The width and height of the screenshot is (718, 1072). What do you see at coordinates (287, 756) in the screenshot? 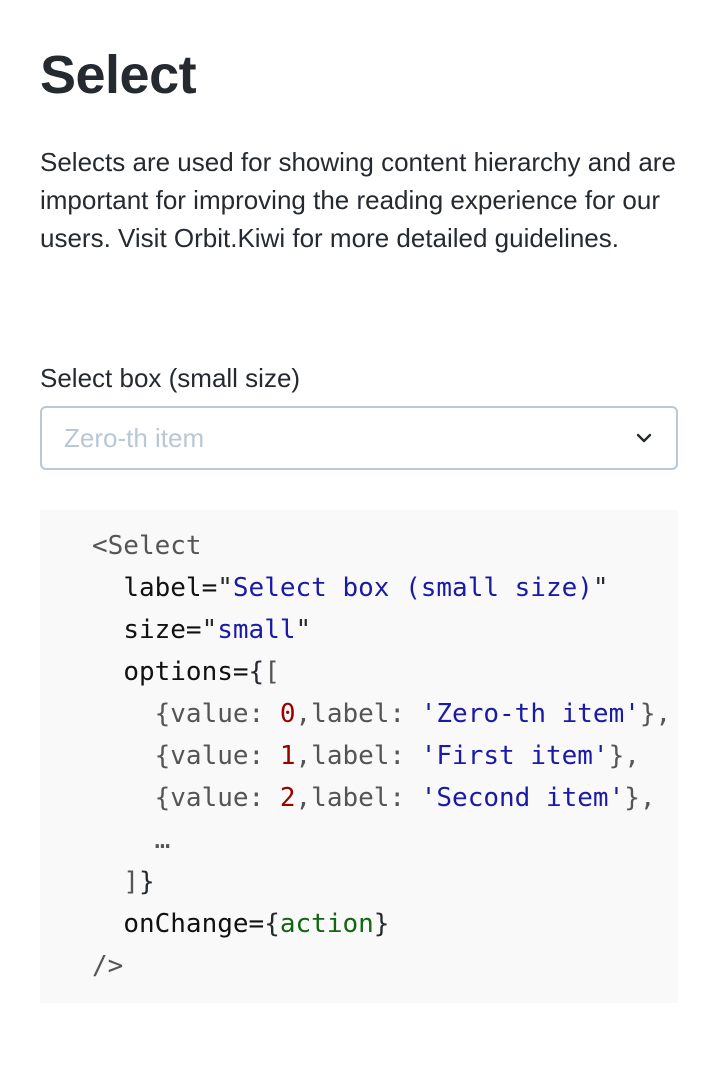
I see `code-option-value: 1` at bounding box center [287, 756].